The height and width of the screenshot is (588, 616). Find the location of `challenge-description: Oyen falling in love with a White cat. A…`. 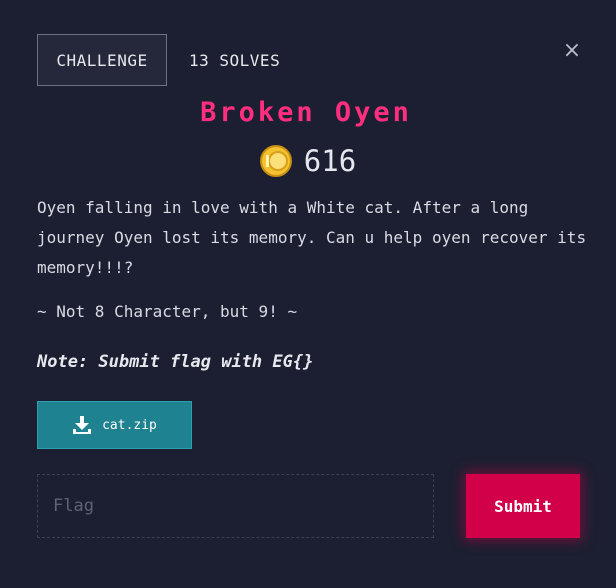

challenge-description: Oyen falling in love with a White cat. A… is located at coordinates (312, 237).